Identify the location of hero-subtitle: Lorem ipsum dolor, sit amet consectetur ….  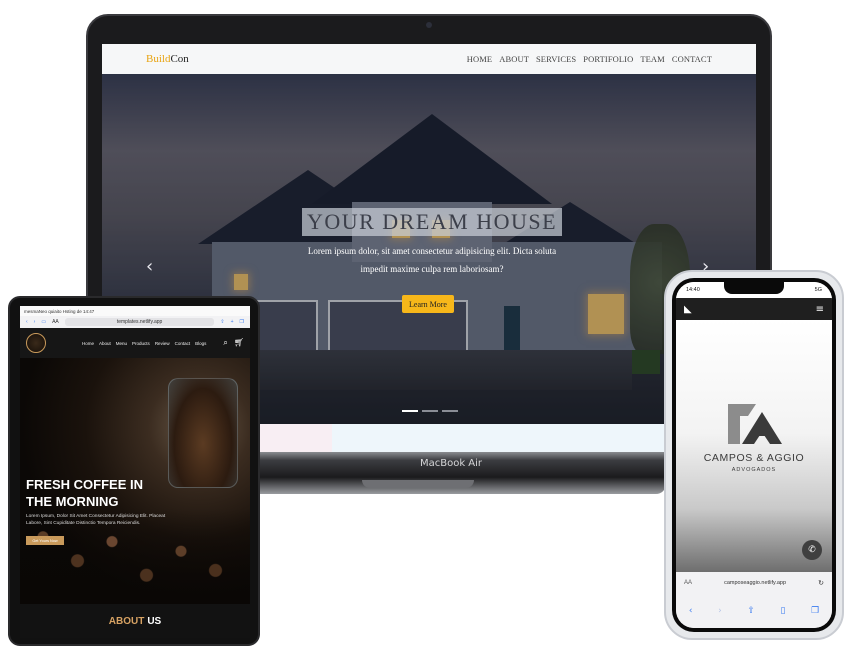
(432, 260).